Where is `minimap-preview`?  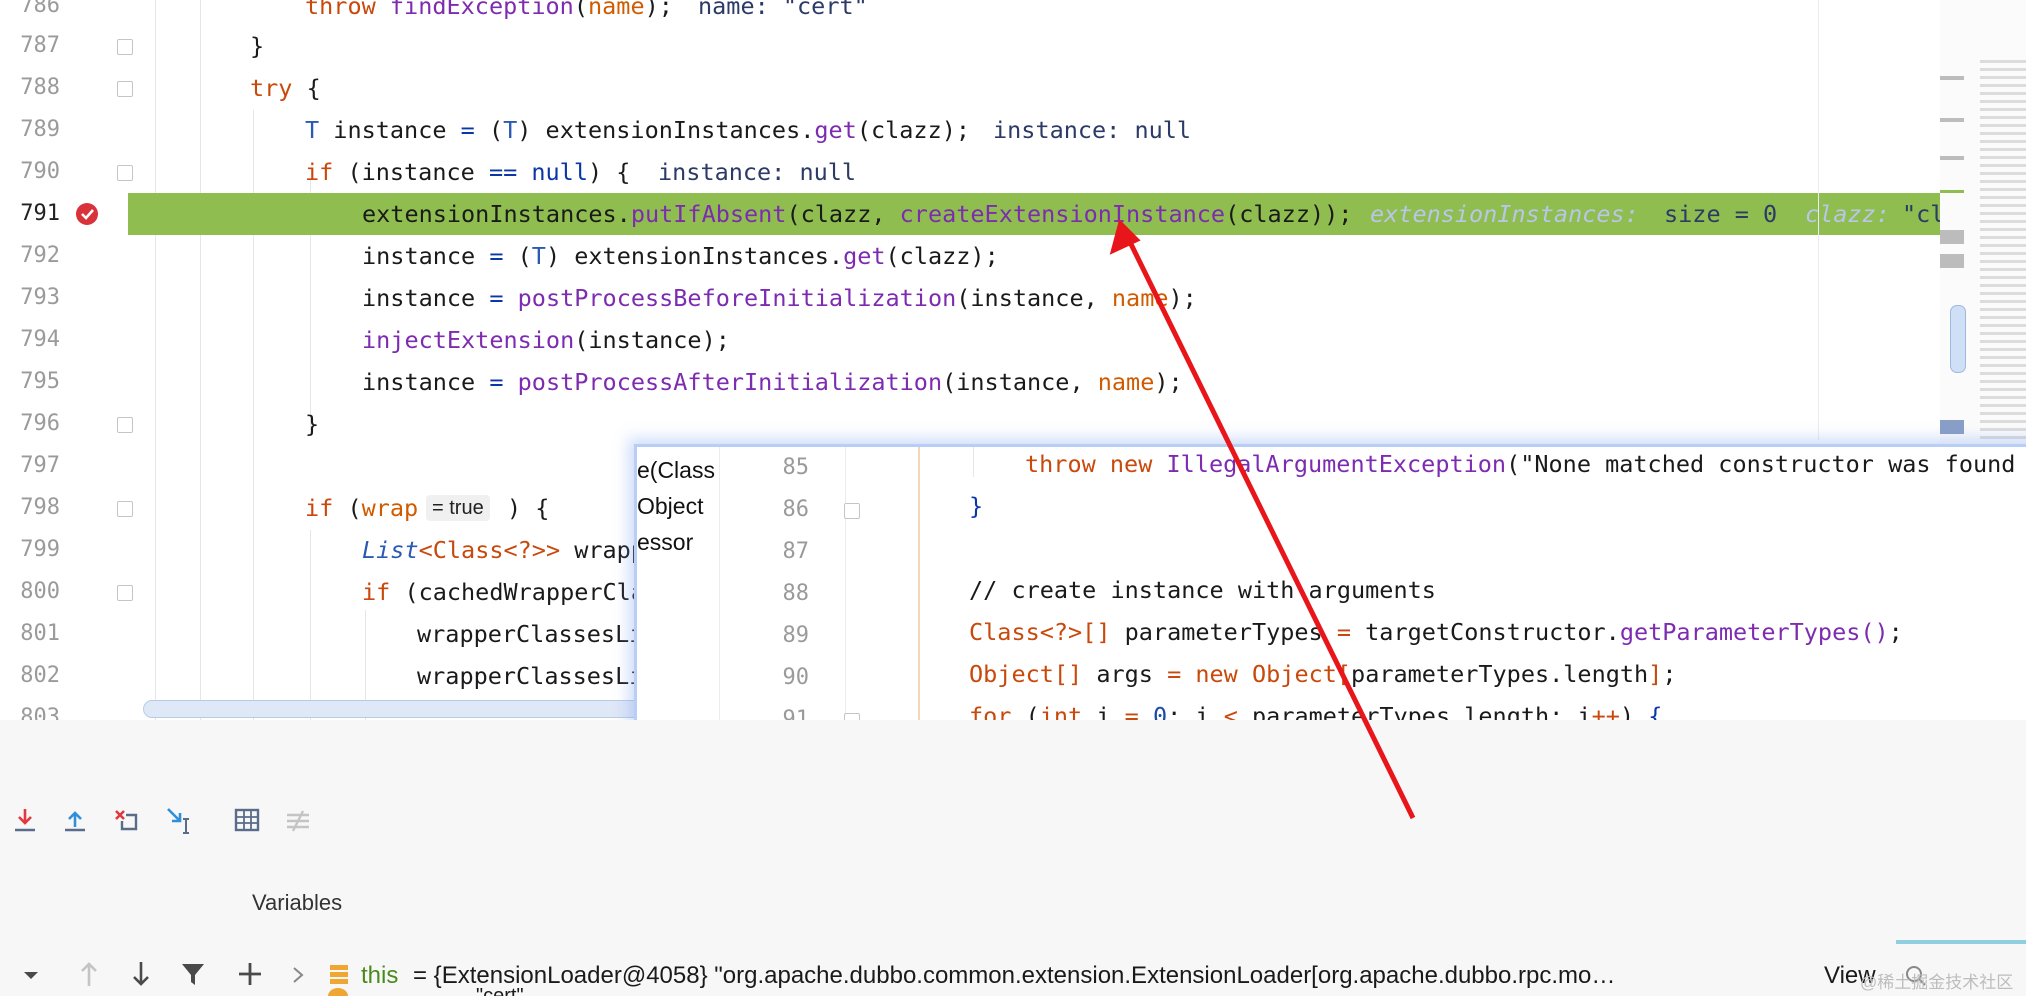 minimap-preview is located at coordinates (2003, 250).